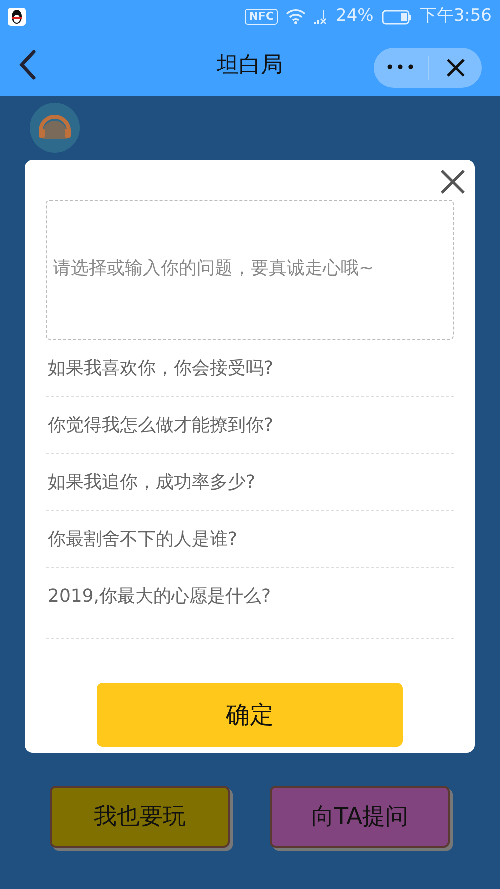 This screenshot has height=889, width=500. I want to click on question-item: 2019,你最大的心愿是什么?, so click(250, 603).